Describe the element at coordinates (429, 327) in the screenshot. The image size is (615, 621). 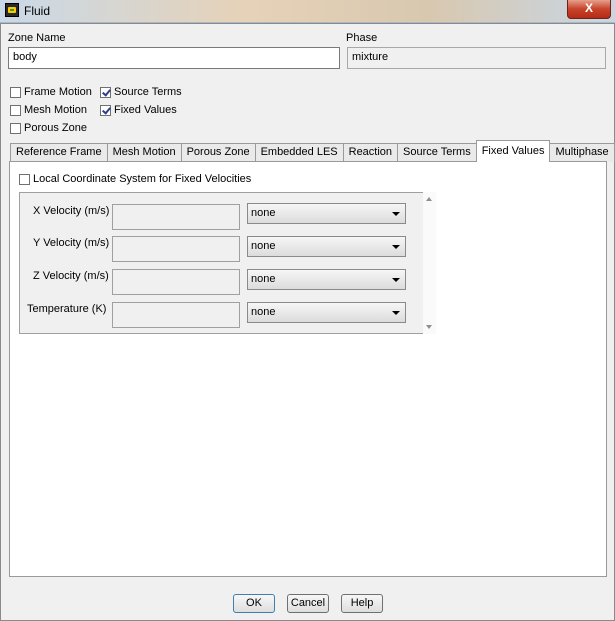
I see `scroll-down-icon` at that location.